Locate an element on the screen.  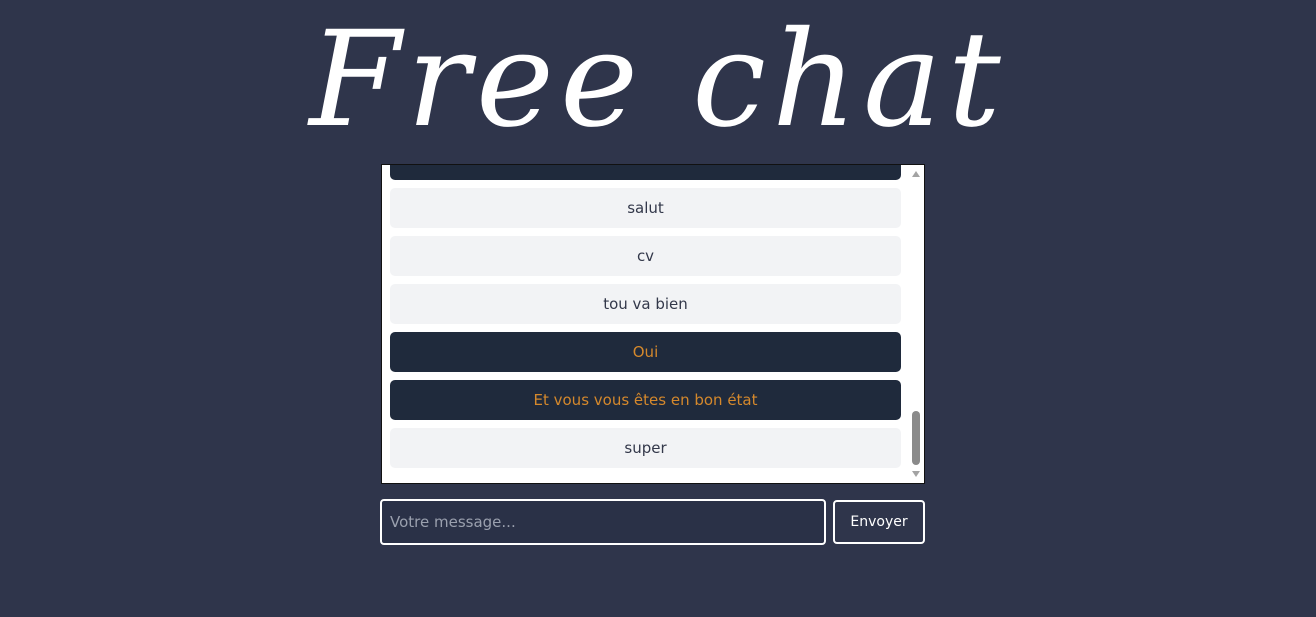
message-item: tou va bien is located at coordinates (645, 304).